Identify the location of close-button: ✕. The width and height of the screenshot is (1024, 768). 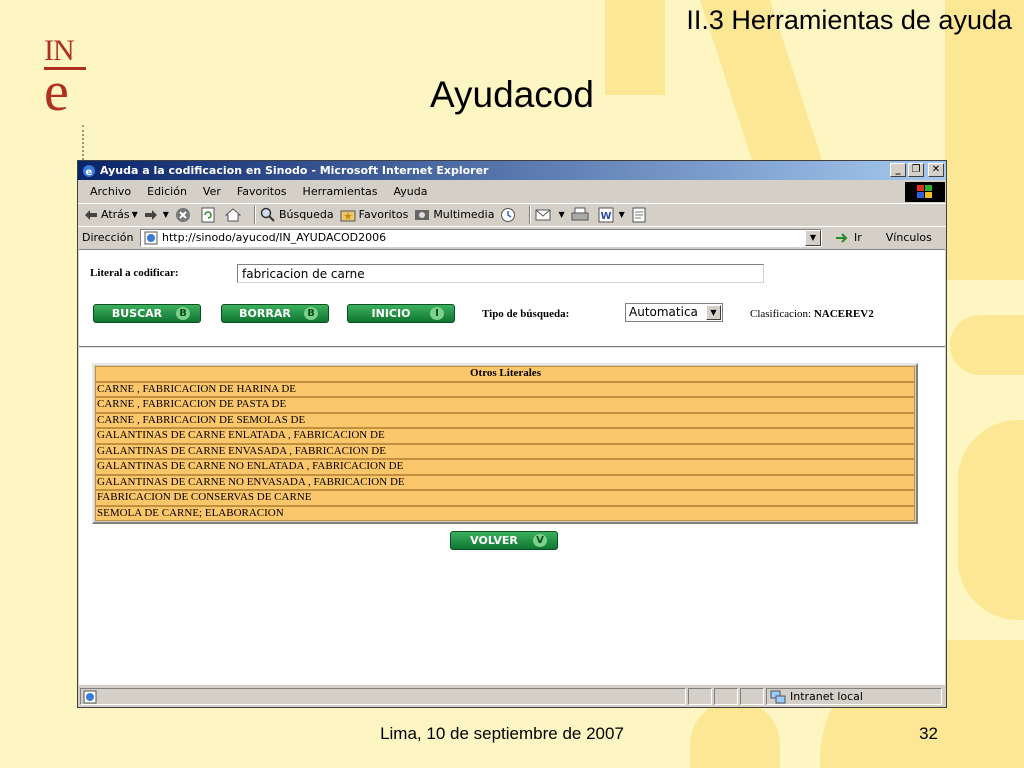
(936, 170).